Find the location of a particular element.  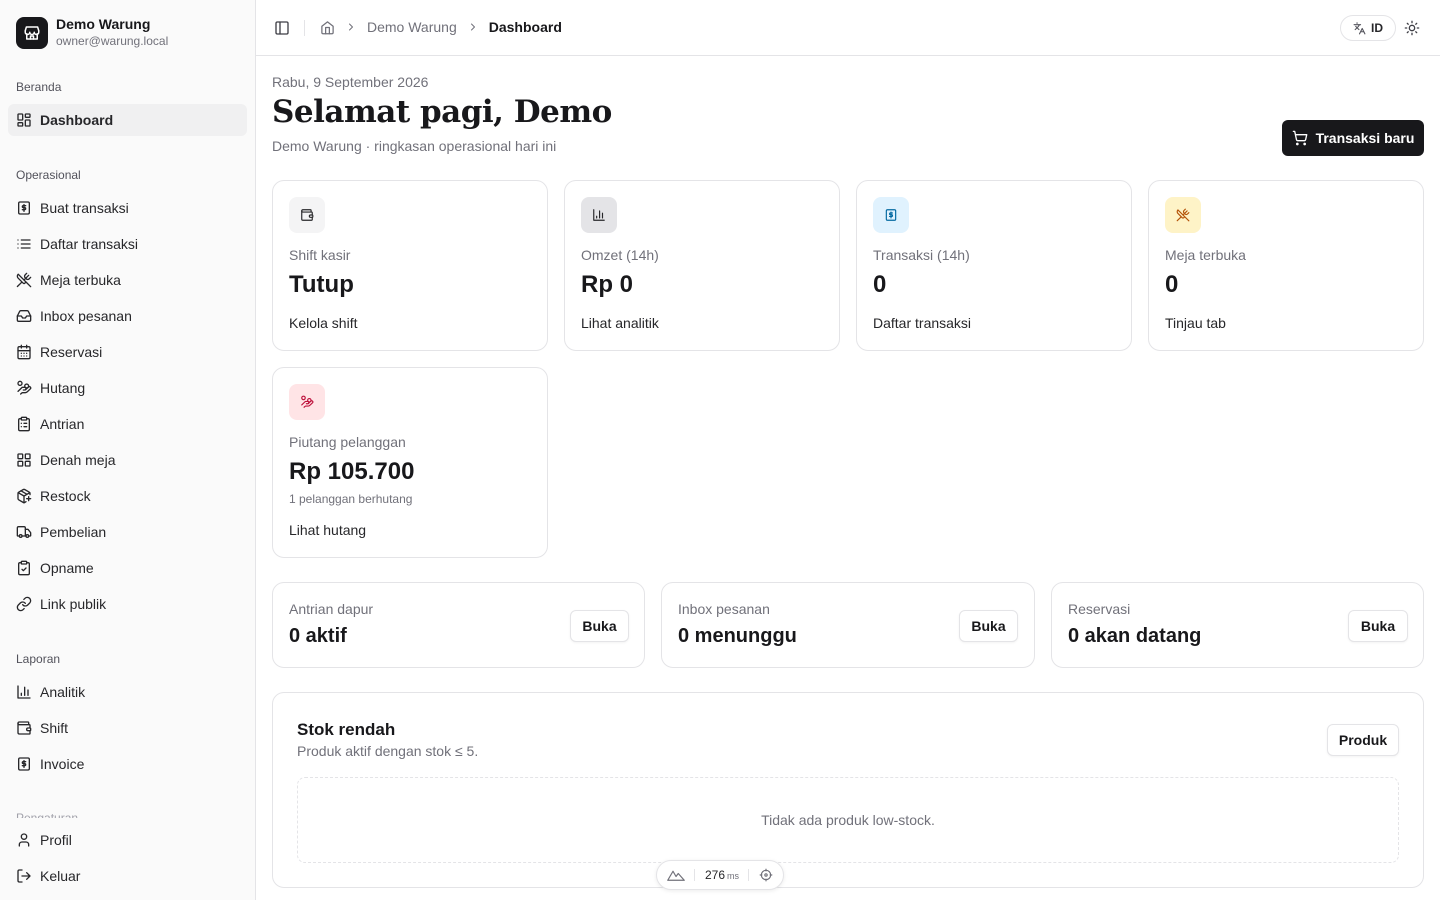

products-button: Produk is located at coordinates (1363, 740).